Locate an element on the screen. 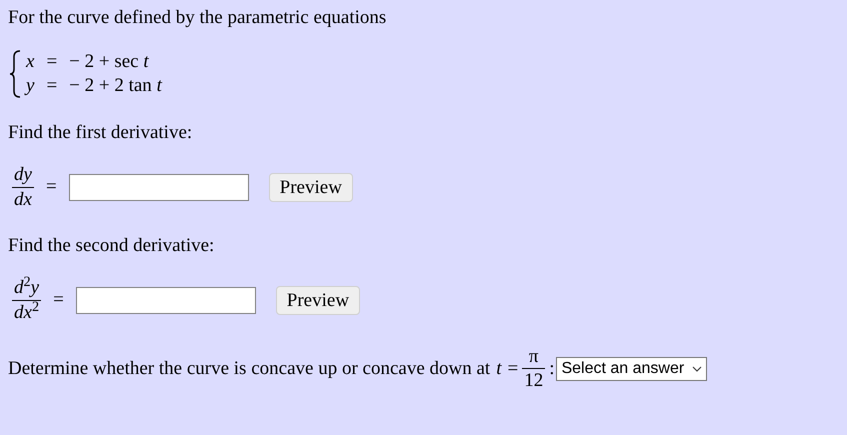  fraction-denominator: 12 is located at coordinates (533, 381).